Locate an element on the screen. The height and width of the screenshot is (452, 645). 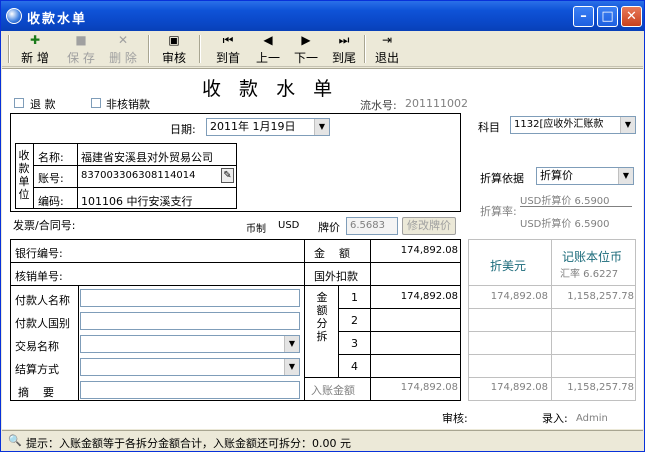
code-label: 编码: is located at coordinates (51, 201).